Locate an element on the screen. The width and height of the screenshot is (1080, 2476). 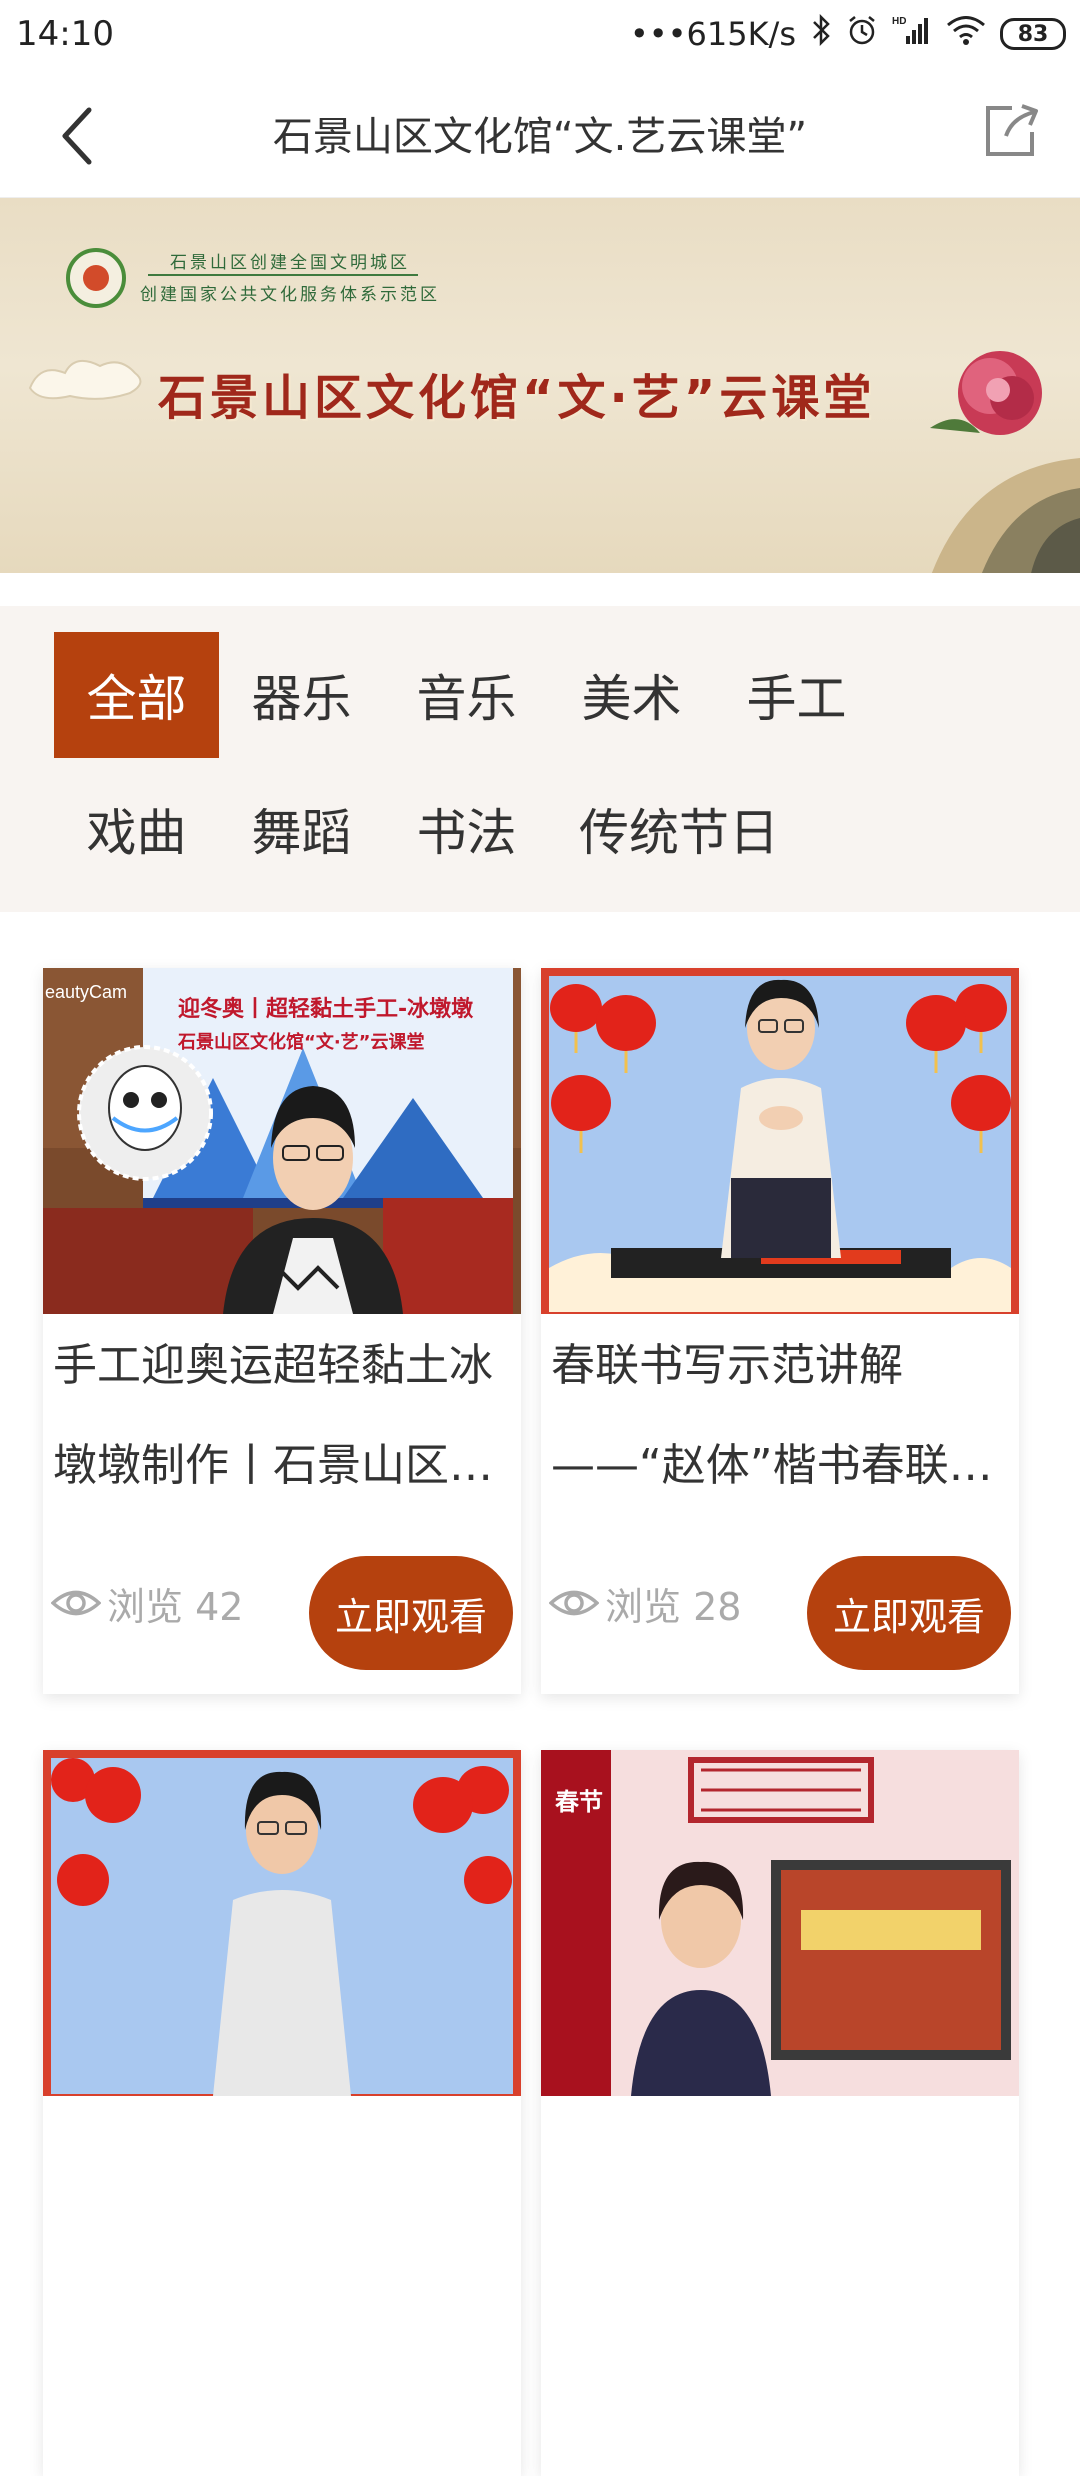
category-label: 全部 is located at coordinates (136, 699).